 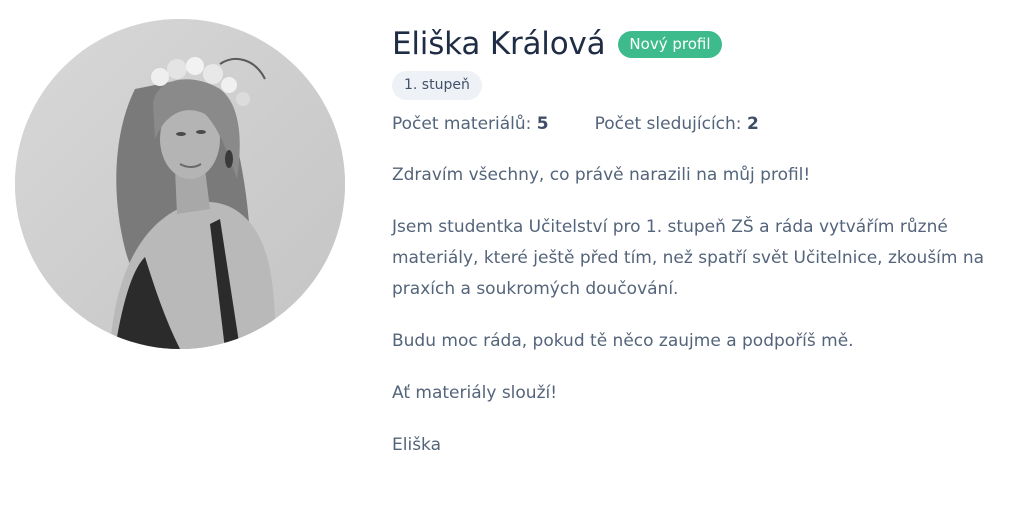 I want to click on profile-stats: Počet materiálů: 5 Počet sledujících: 2, so click(x=702, y=124).